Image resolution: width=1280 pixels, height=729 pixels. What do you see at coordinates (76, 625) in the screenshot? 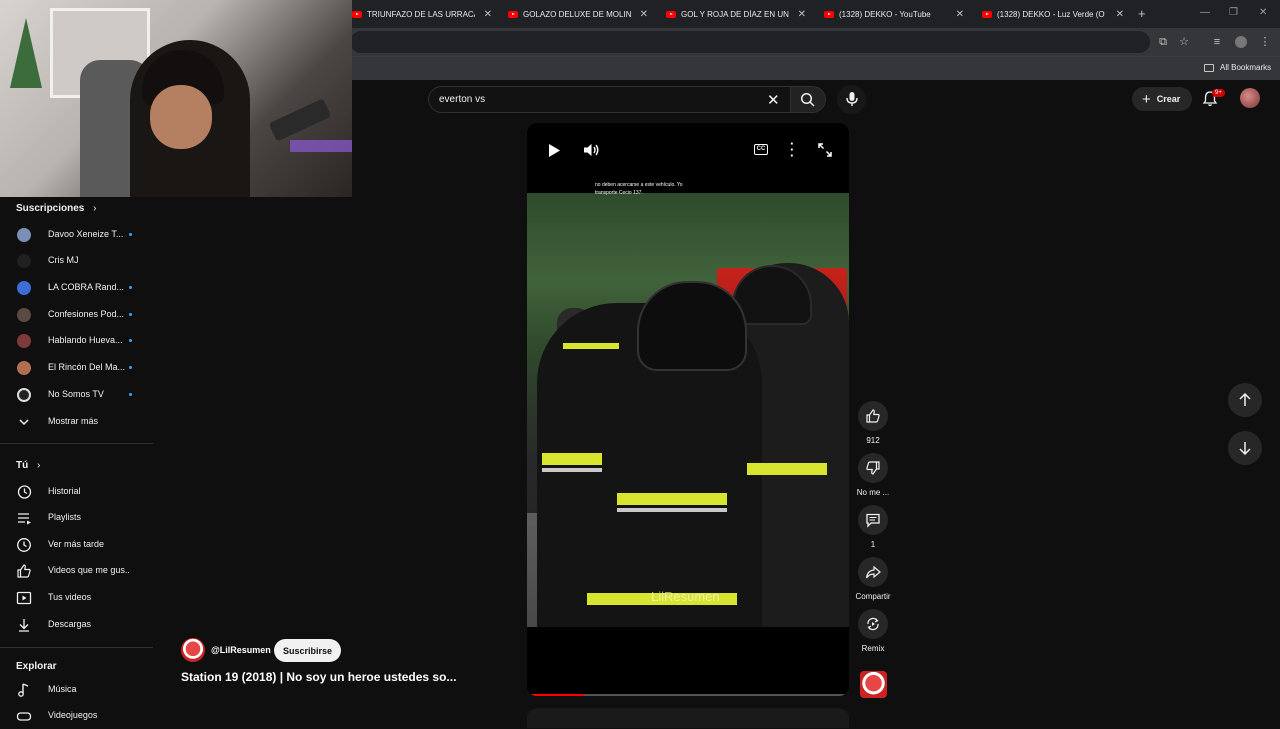
I see `sidebar-item-downloads: Descargas` at bounding box center [76, 625].